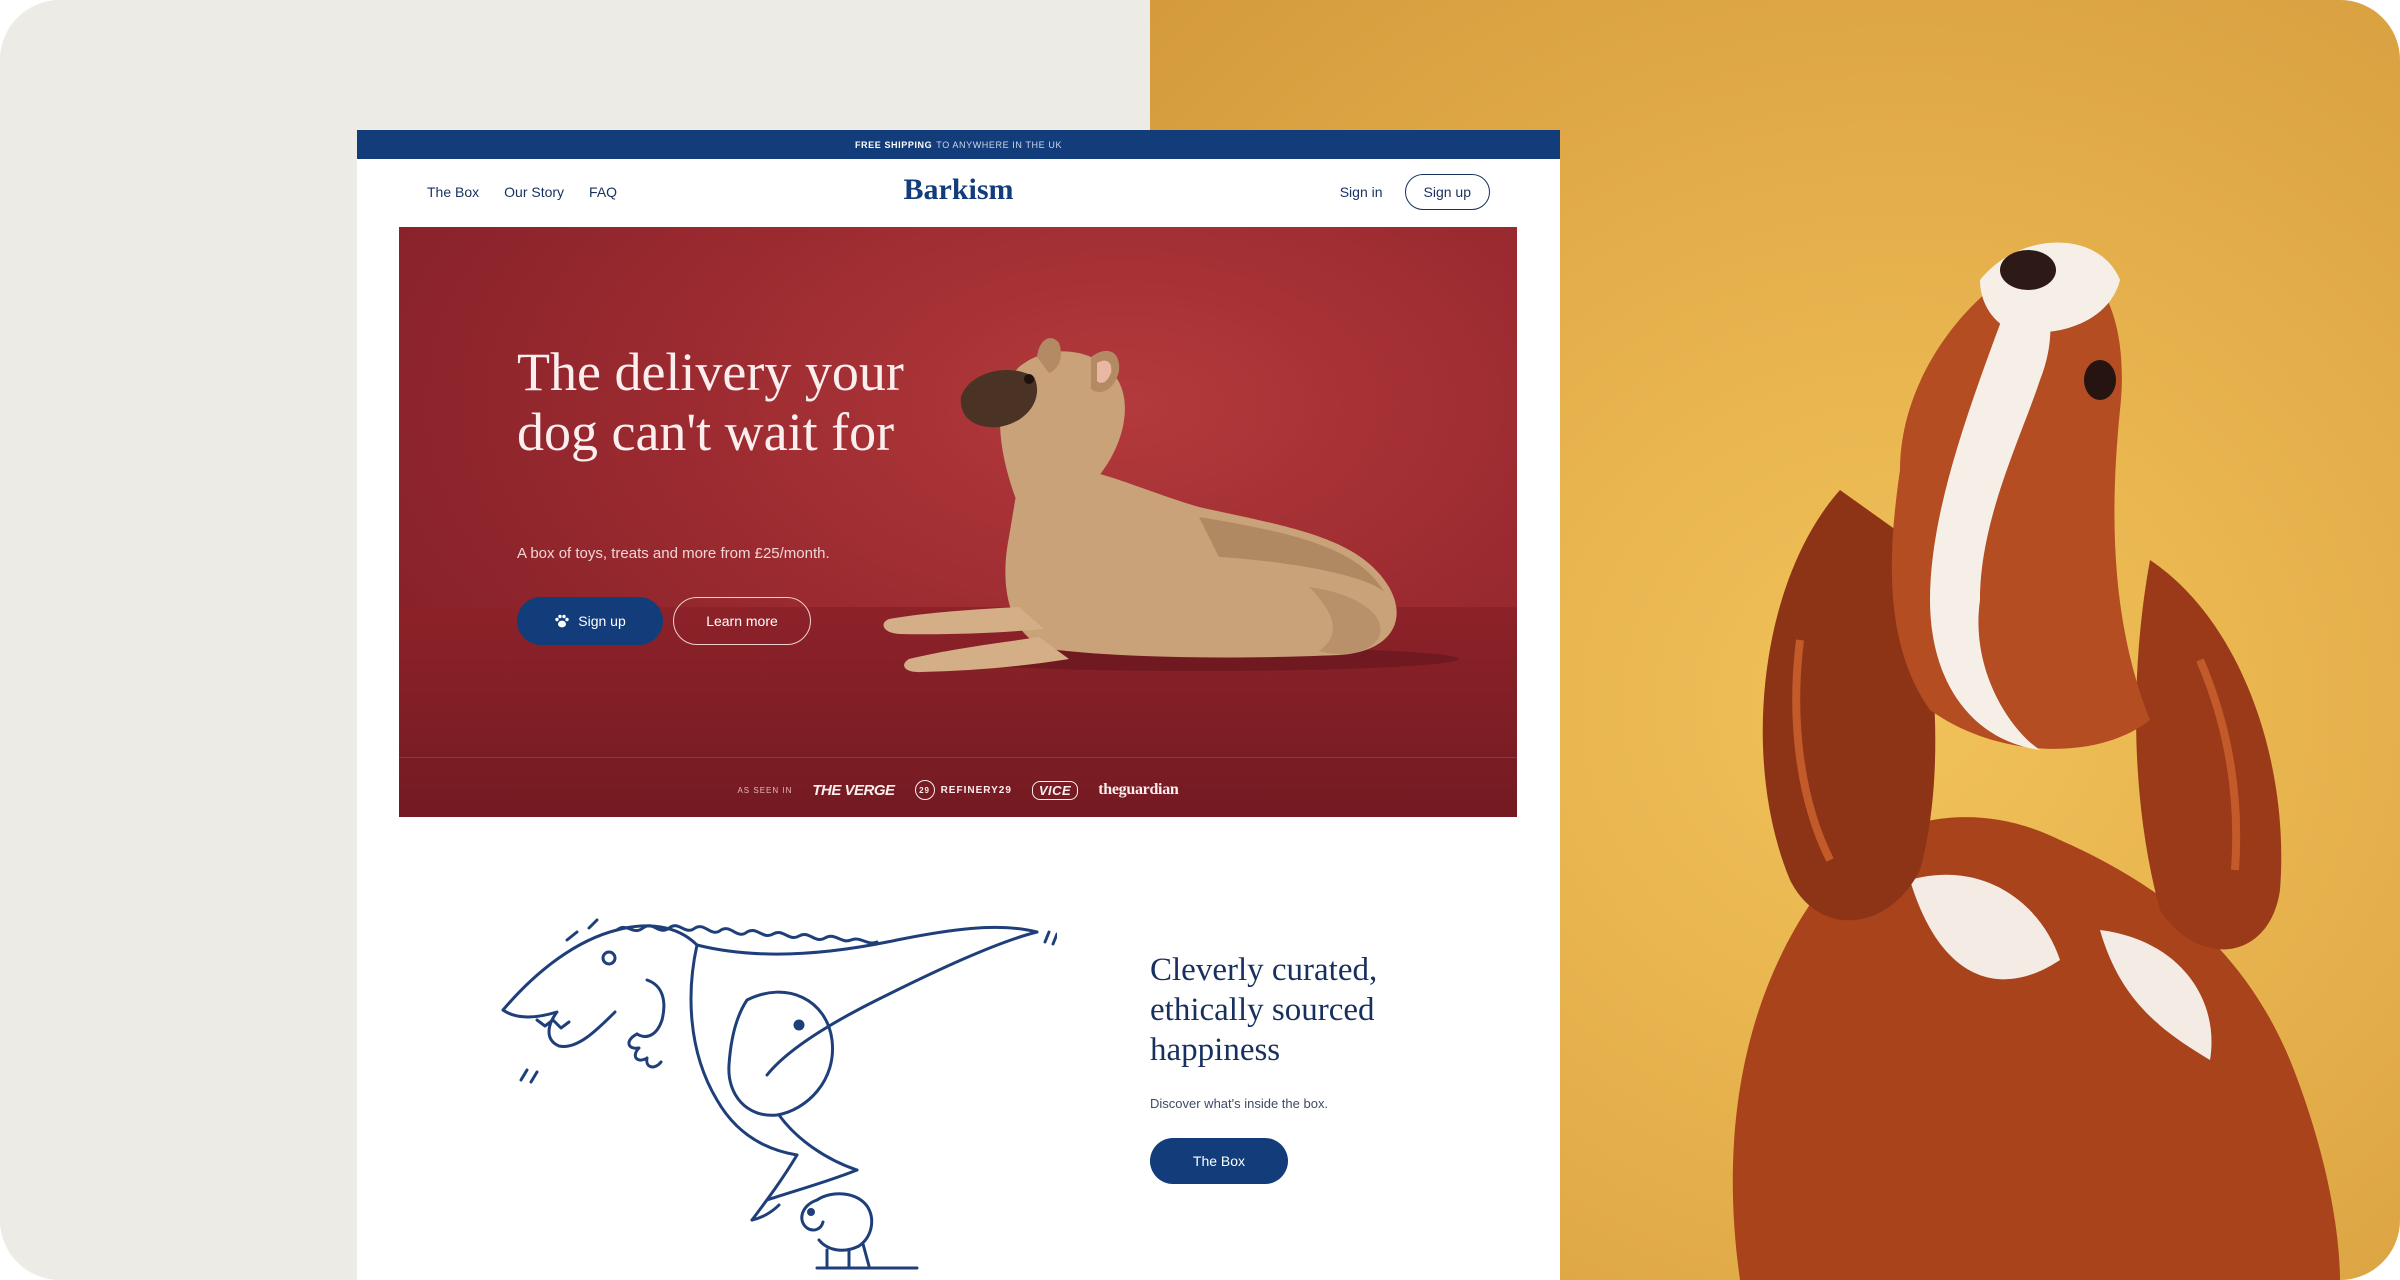 The width and height of the screenshot is (2400, 1280). What do you see at coordinates (562, 621) in the screenshot?
I see `paw-icon` at bounding box center [562, 621].